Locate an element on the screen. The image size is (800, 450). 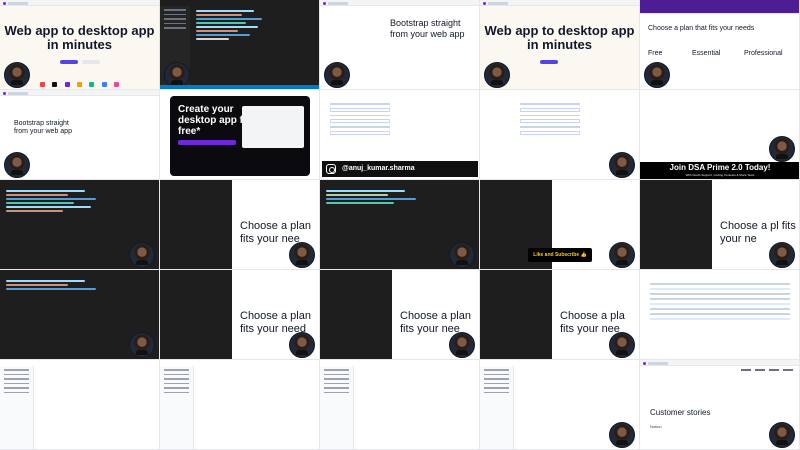
tile-split-6: Choose a pla fits your nee is located at coordinates (560, 315).